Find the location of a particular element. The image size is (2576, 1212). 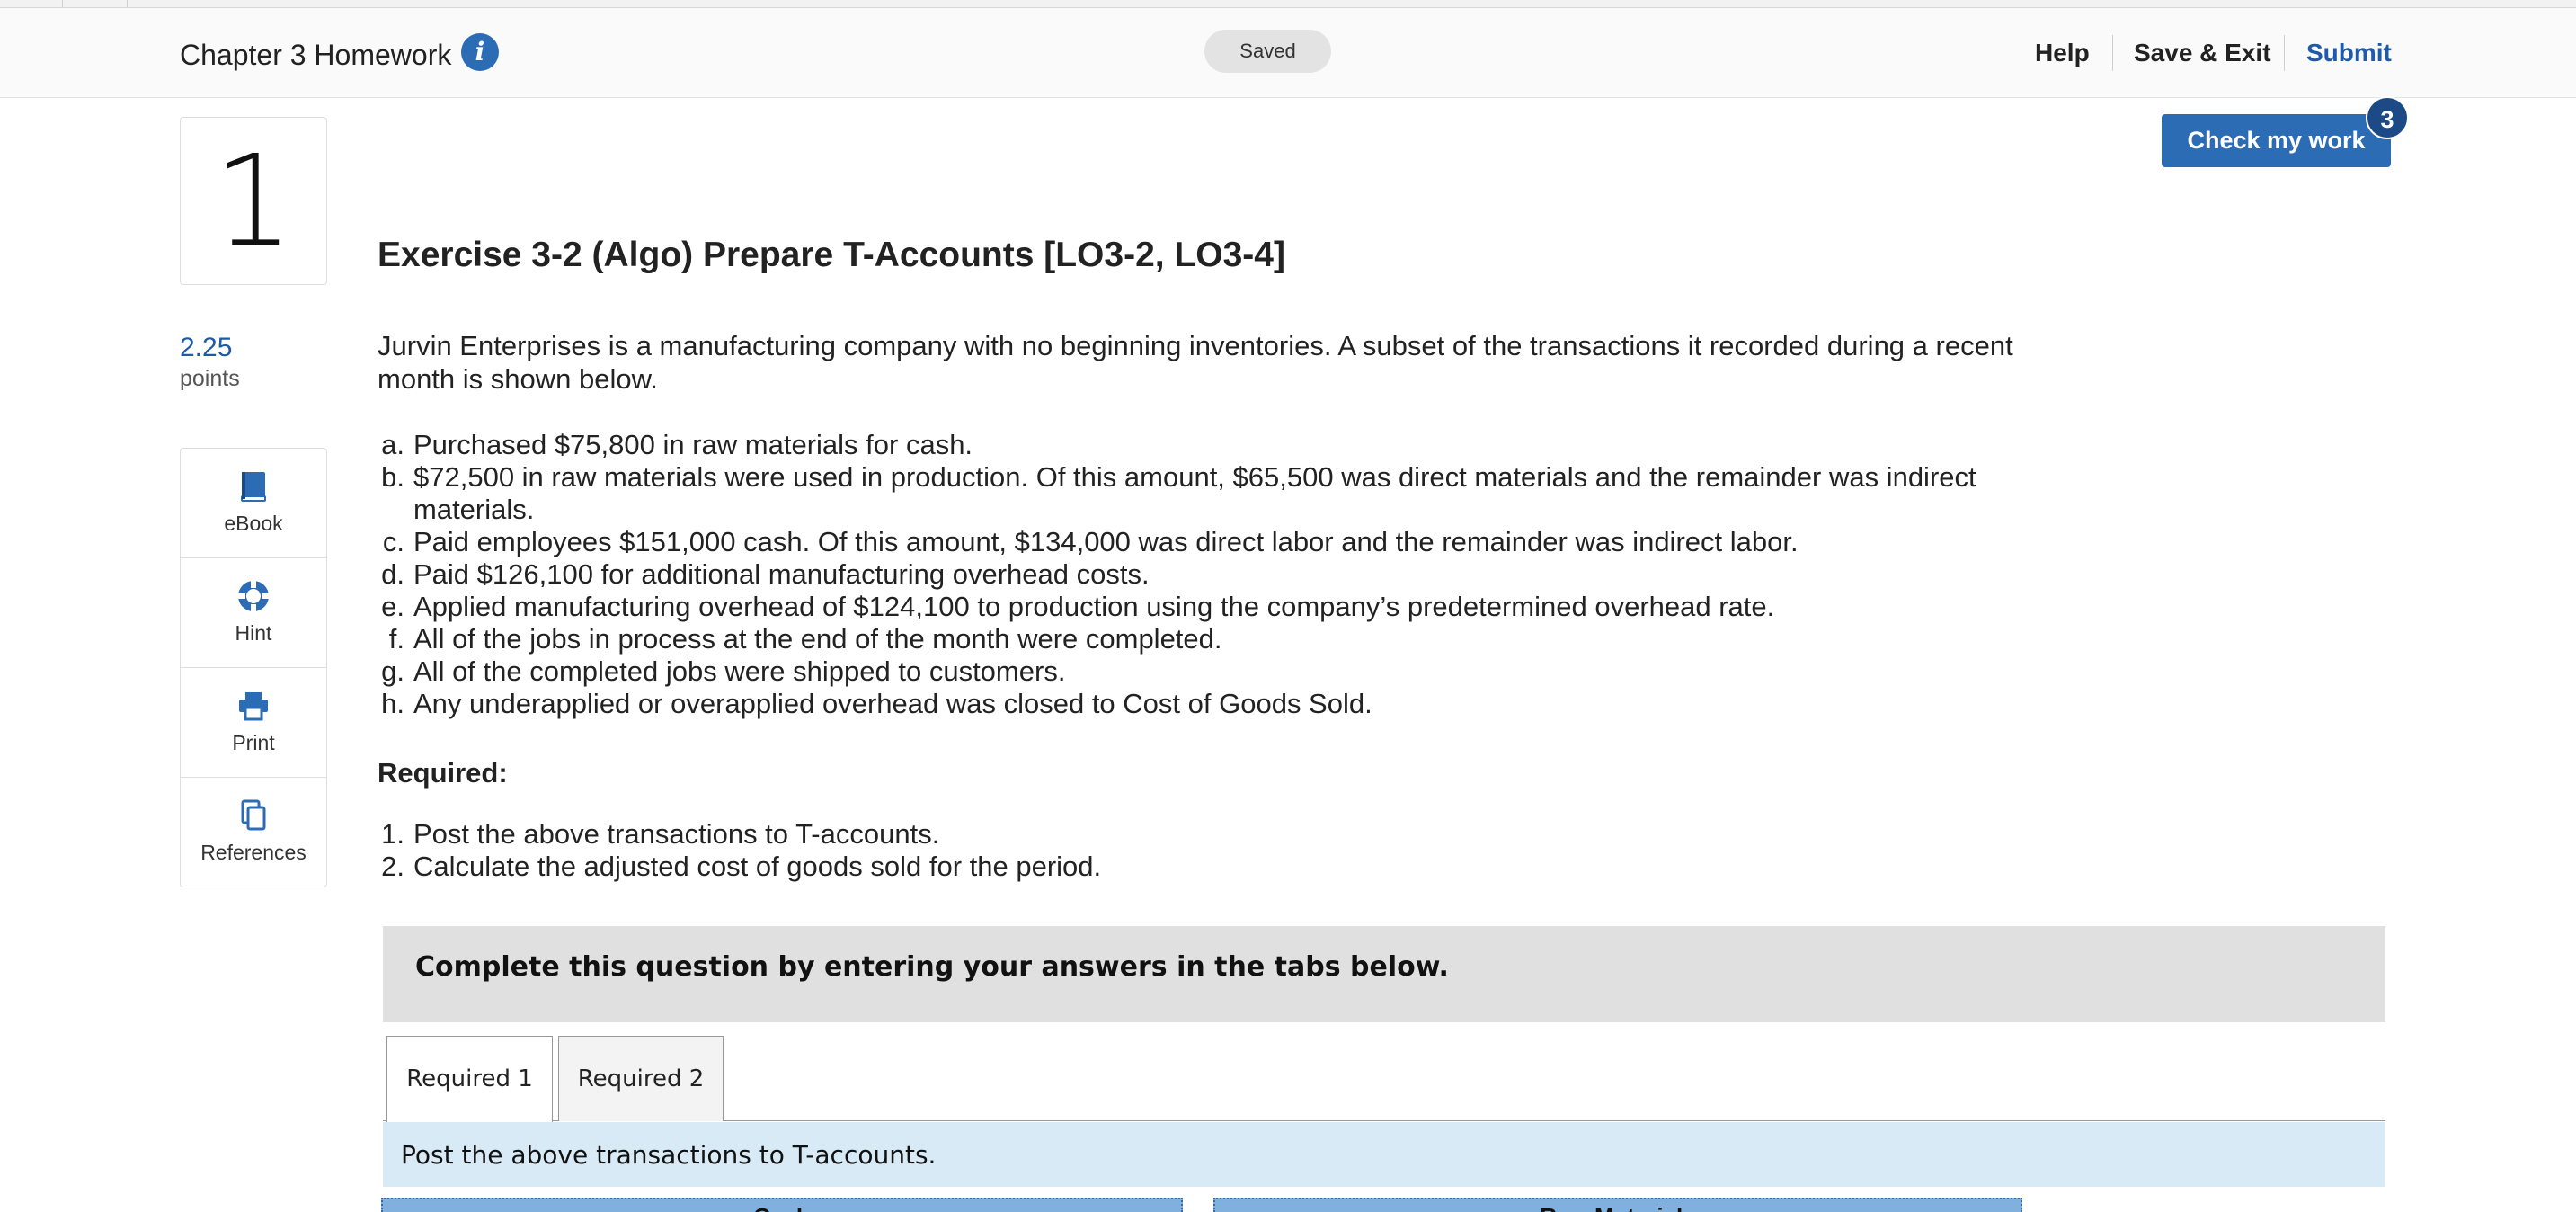

help-link: Help is located at coordinates (2062, 53).